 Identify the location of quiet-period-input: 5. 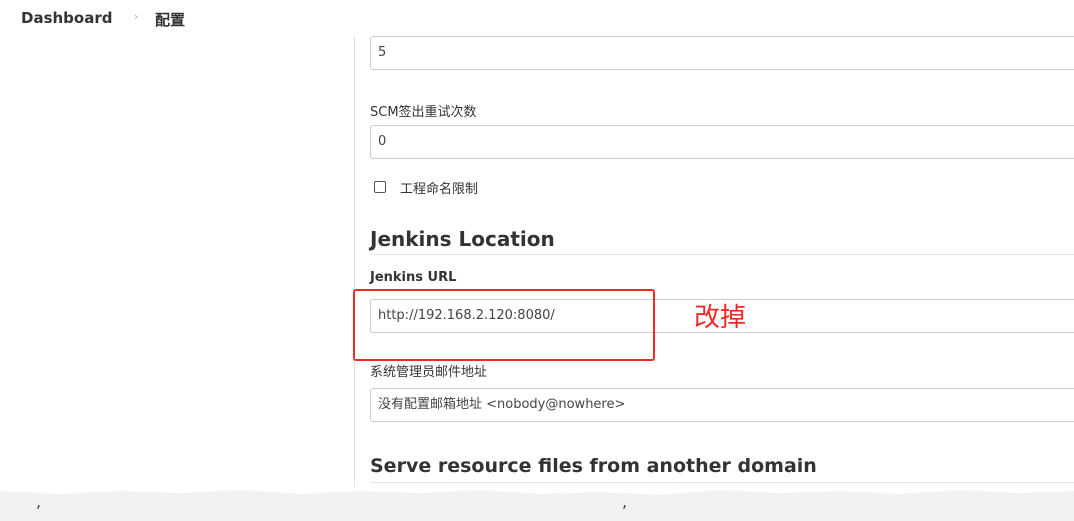
(722, 53).